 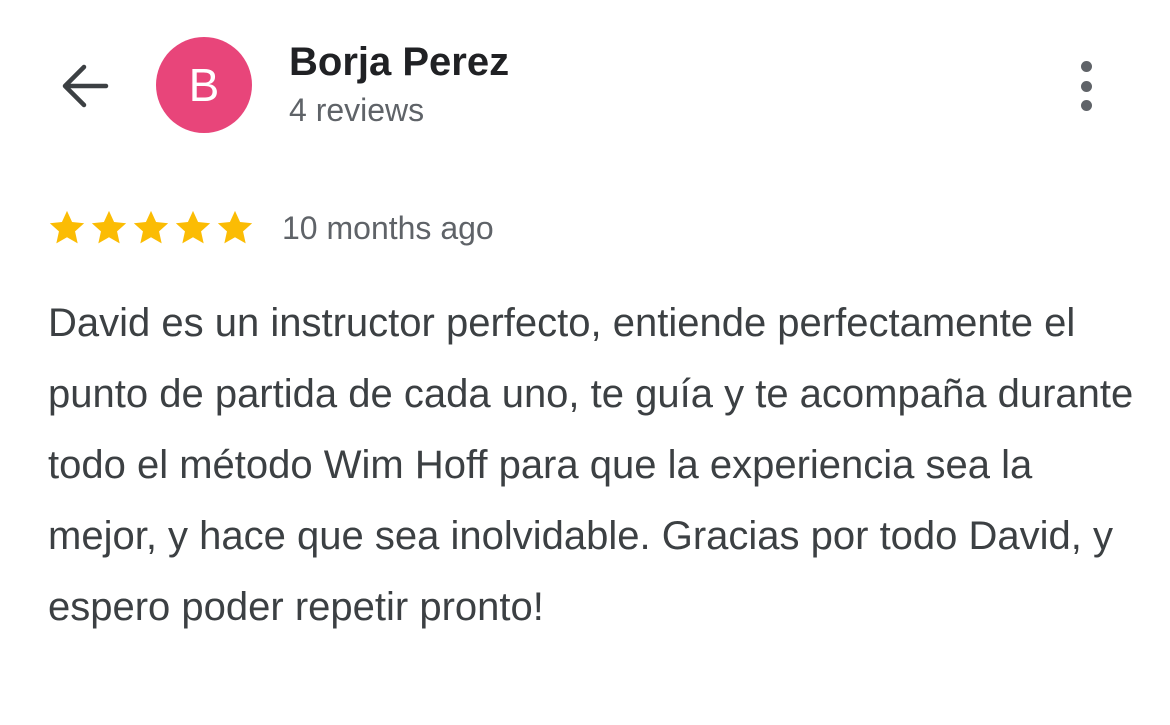 I want to click on avatar: B, so click(x=204, y=85).